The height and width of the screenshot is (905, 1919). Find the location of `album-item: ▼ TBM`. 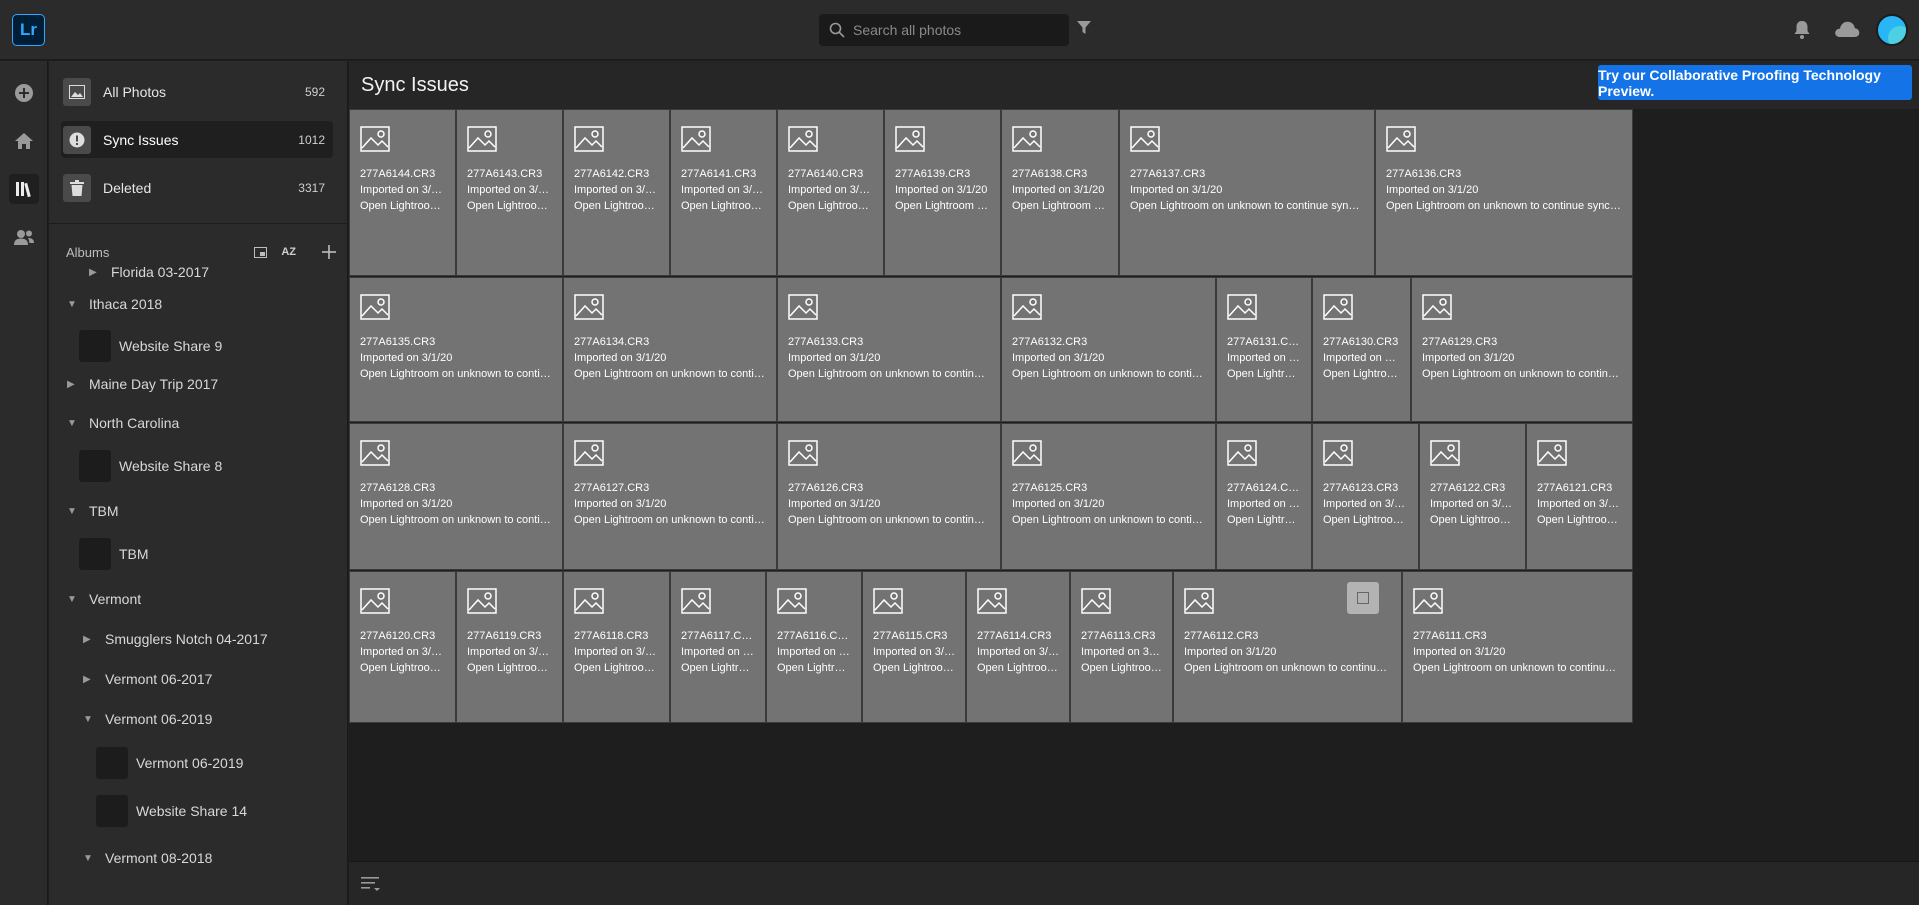

album-item: ▼ TBM is located at coordinates (93, 511).